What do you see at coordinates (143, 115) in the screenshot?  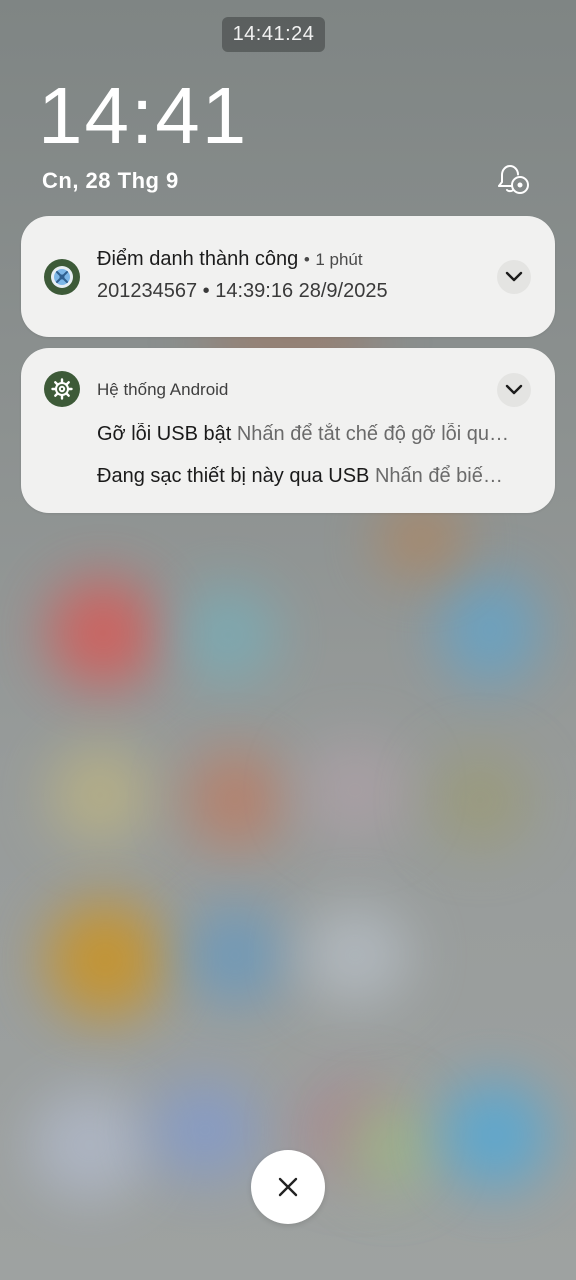 I see `lockscreen-clock: 14:41` at bounding box center [143, 115].